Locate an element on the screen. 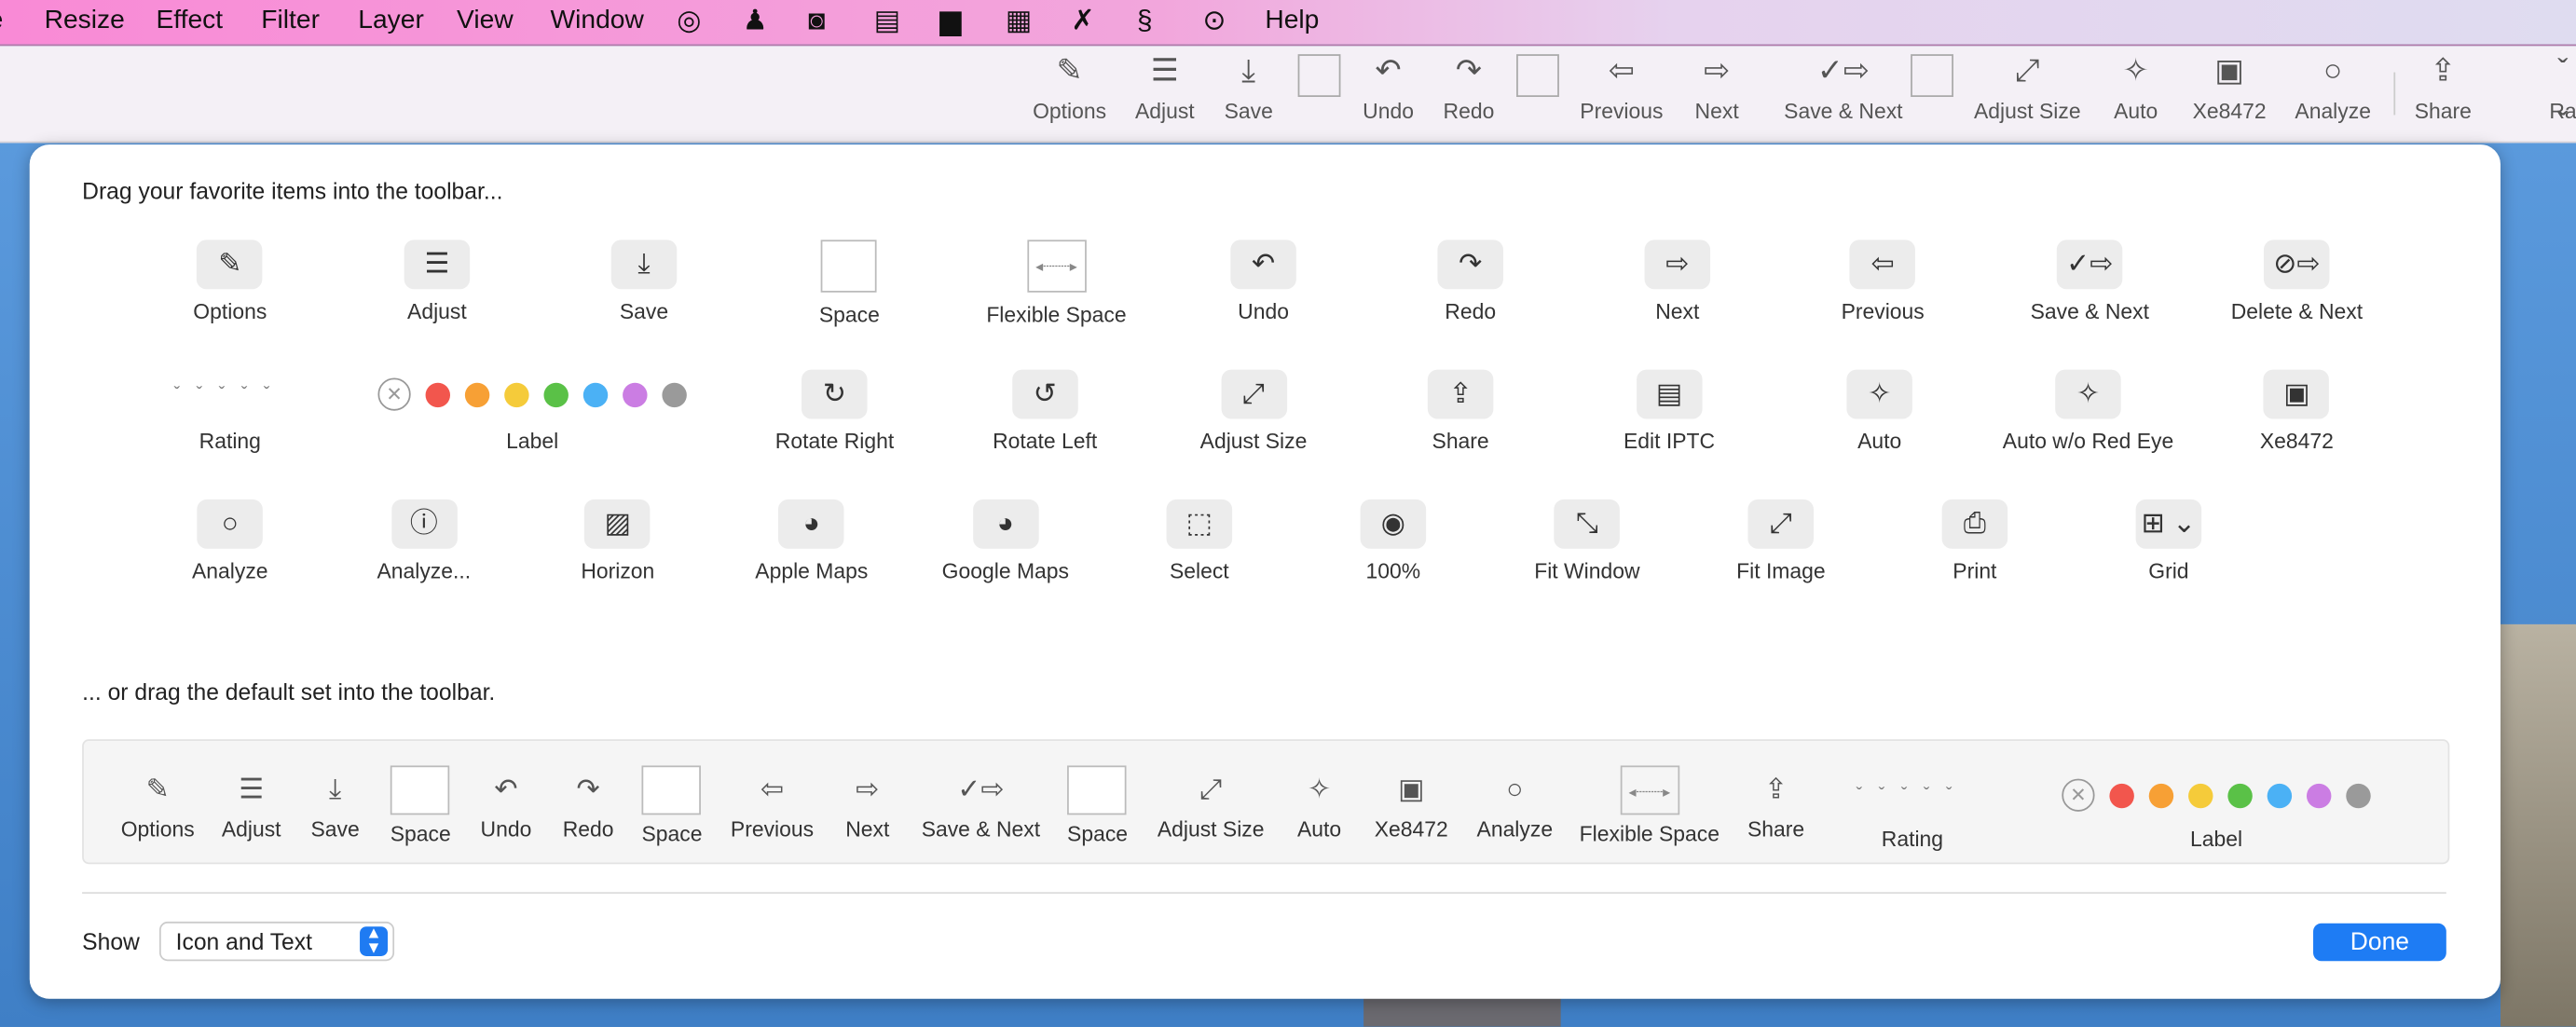 The height and width of the screenshot is (1027, 2576). palette-item-save: ⤓ Save is located at coordinates (644, 281).